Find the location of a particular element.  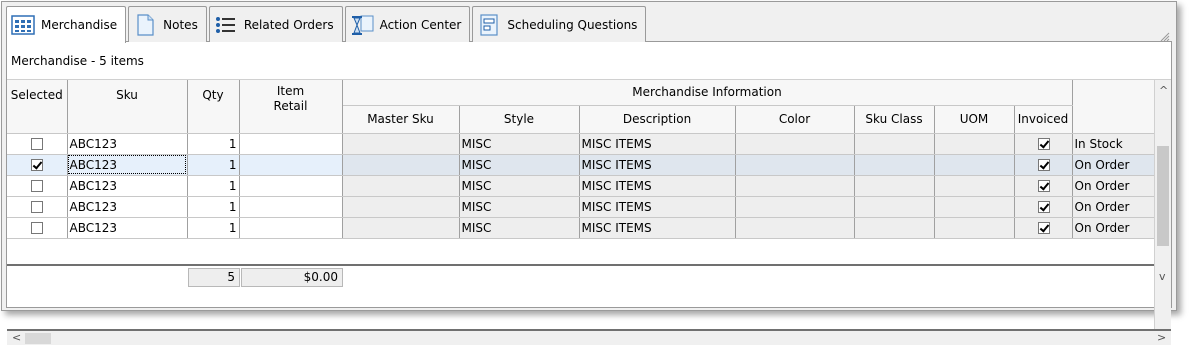

totals-row: 5 $0.00 is located at coordinates (589, 275).